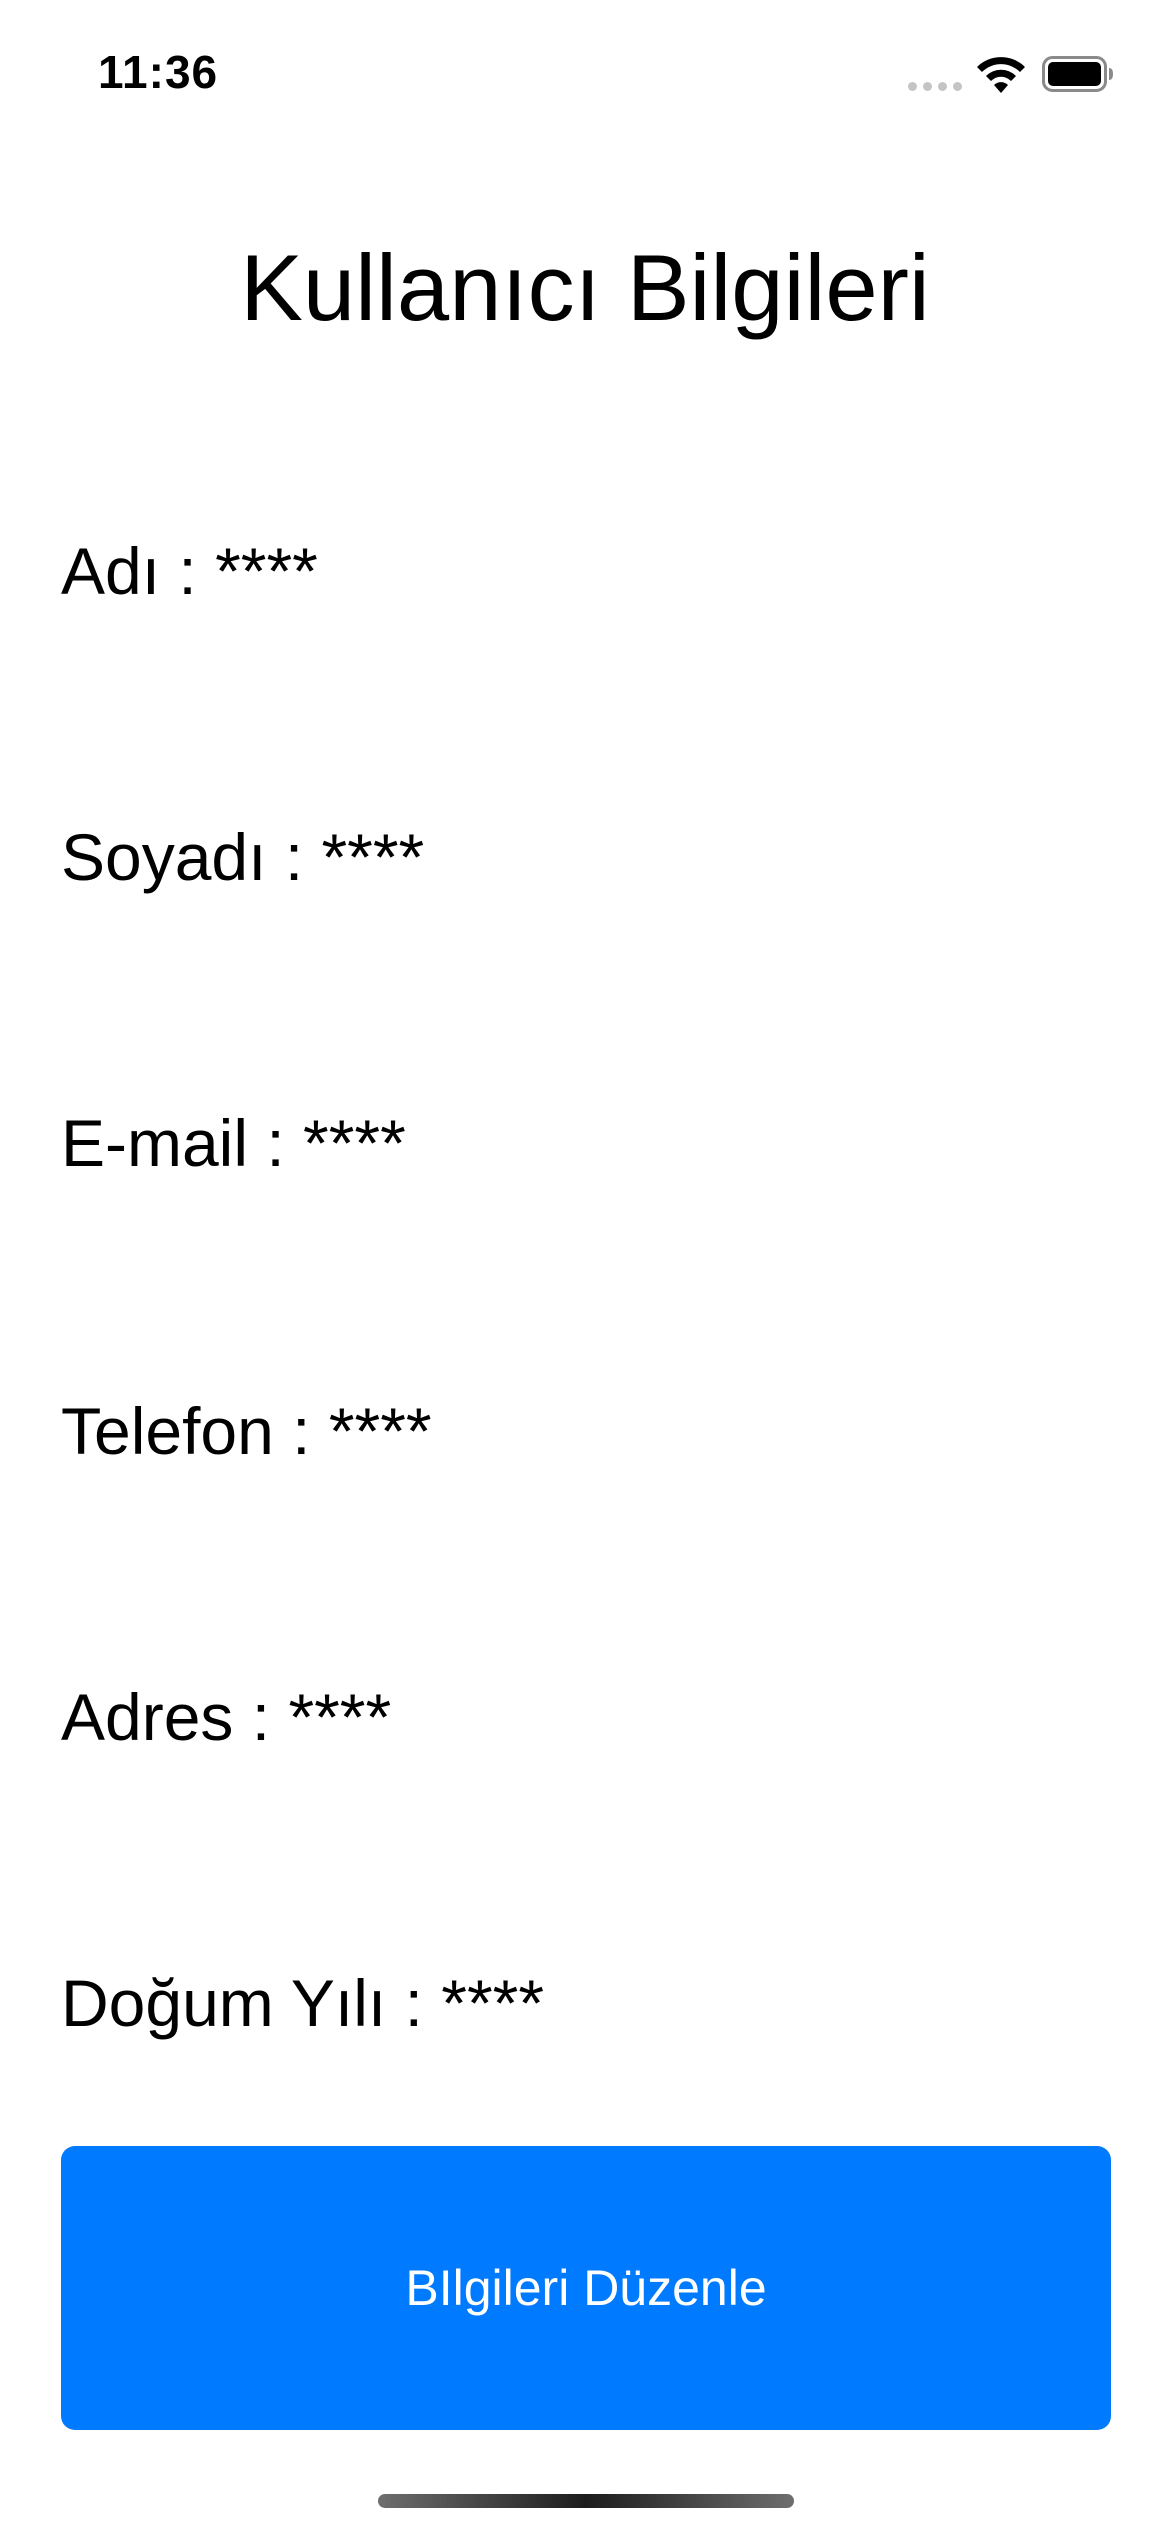 This screenshot has width=1170, height=2532. Describe the element at coordinates (340, 1717) in the screenshot. I see `address-value: ****` at that location.